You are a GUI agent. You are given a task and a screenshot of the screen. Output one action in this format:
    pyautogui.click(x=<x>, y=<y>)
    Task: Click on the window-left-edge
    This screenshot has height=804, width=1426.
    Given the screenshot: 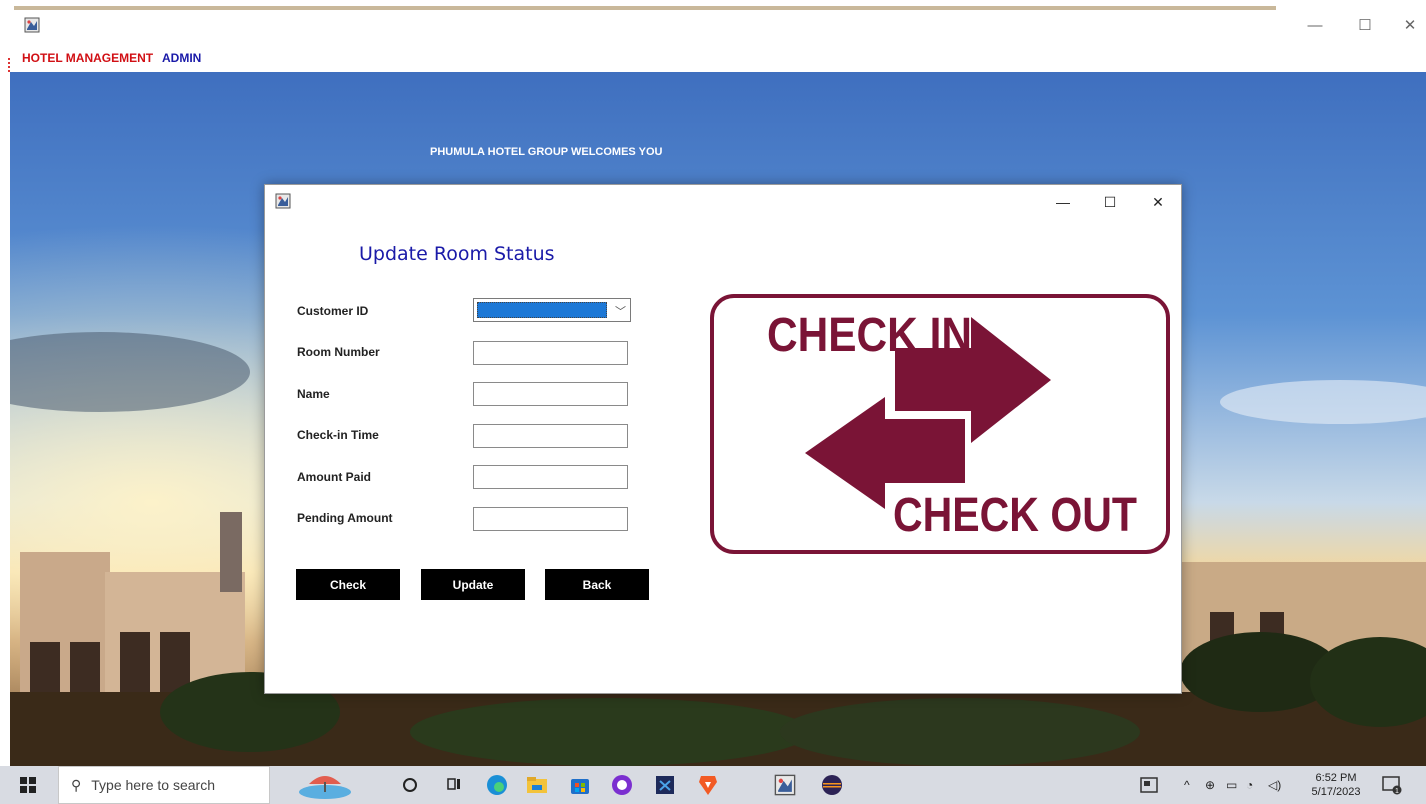 What is the action you would take?
    pyautogui.click(x=5, y=419)
    